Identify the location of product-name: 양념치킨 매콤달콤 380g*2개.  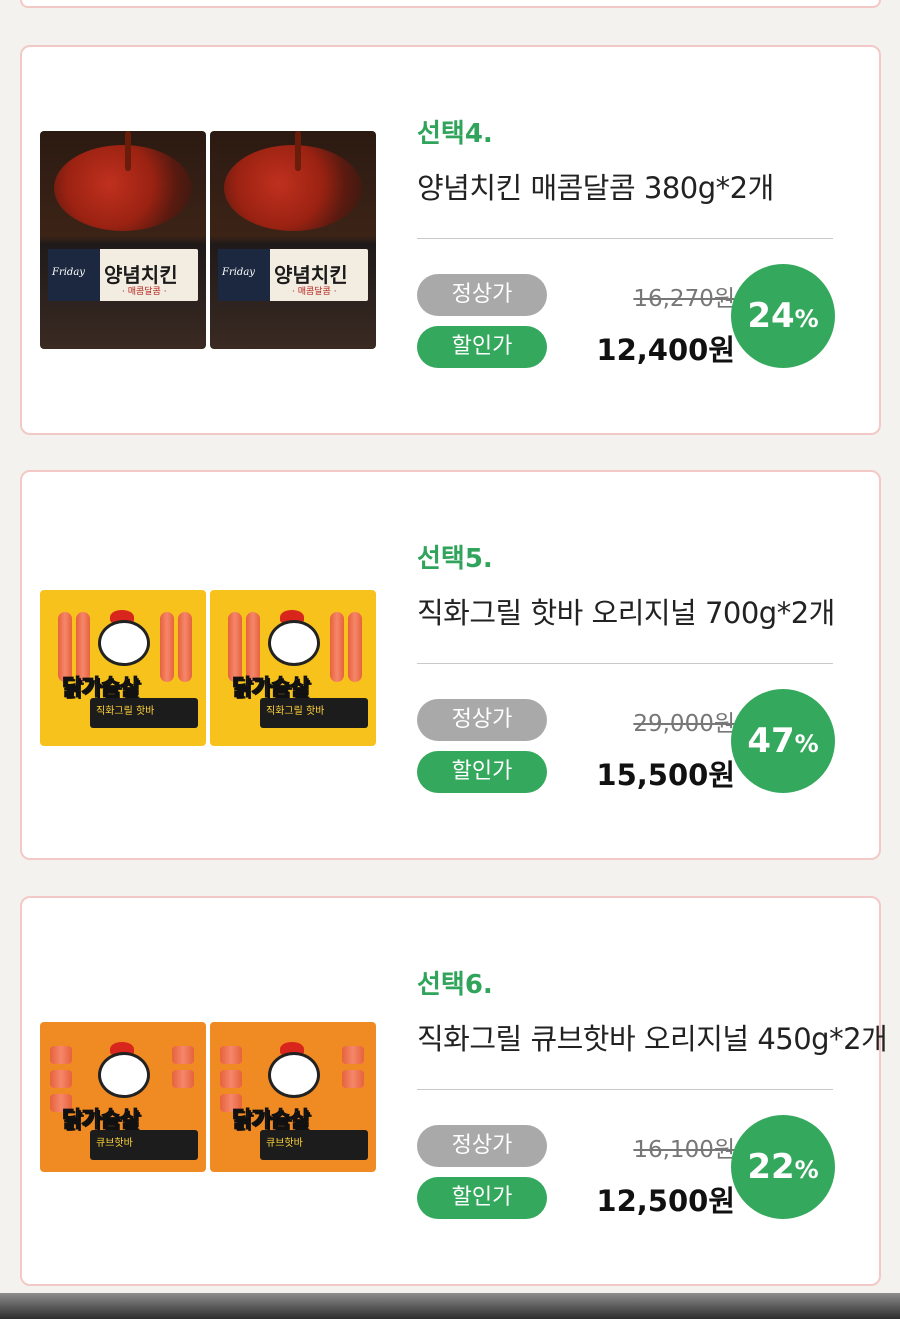
(595, 188).